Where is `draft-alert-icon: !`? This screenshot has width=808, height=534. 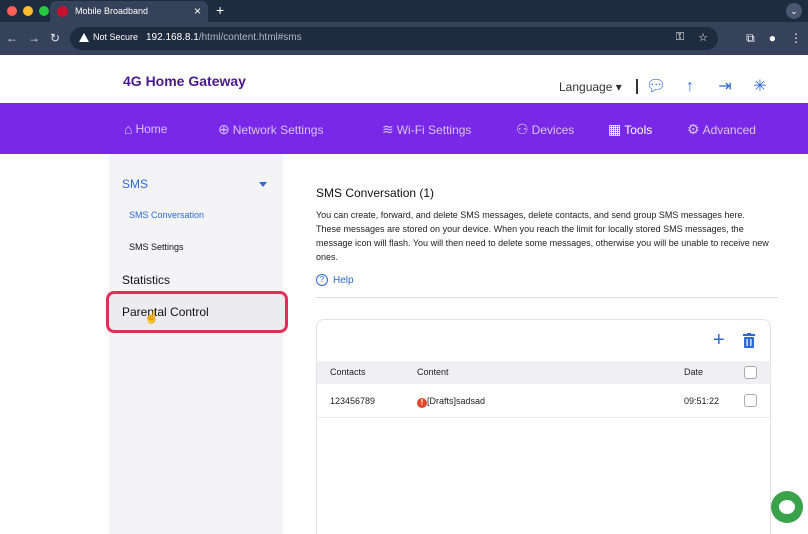
draft-alert-icon: ! is located at coordinates (422, 403).